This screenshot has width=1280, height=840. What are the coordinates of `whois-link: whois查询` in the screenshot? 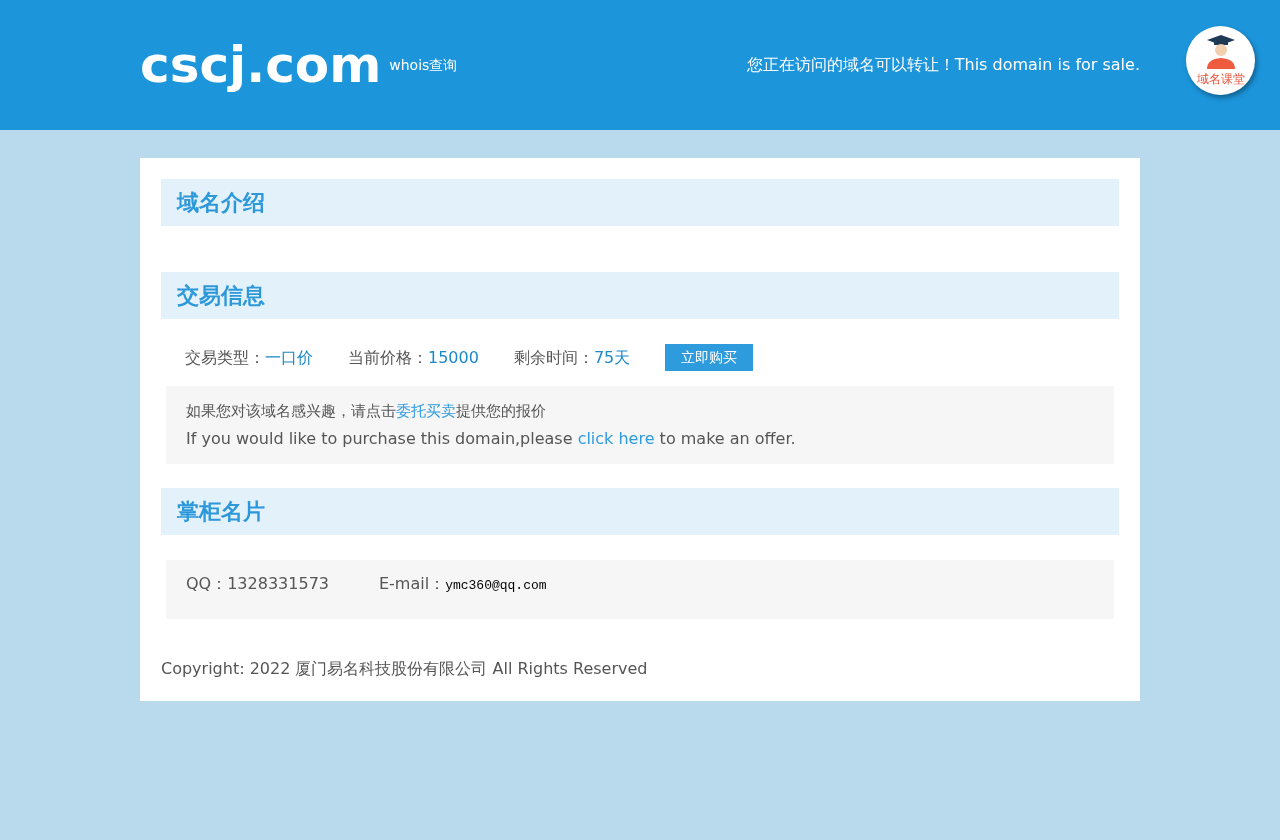 It's located at (423, 65).